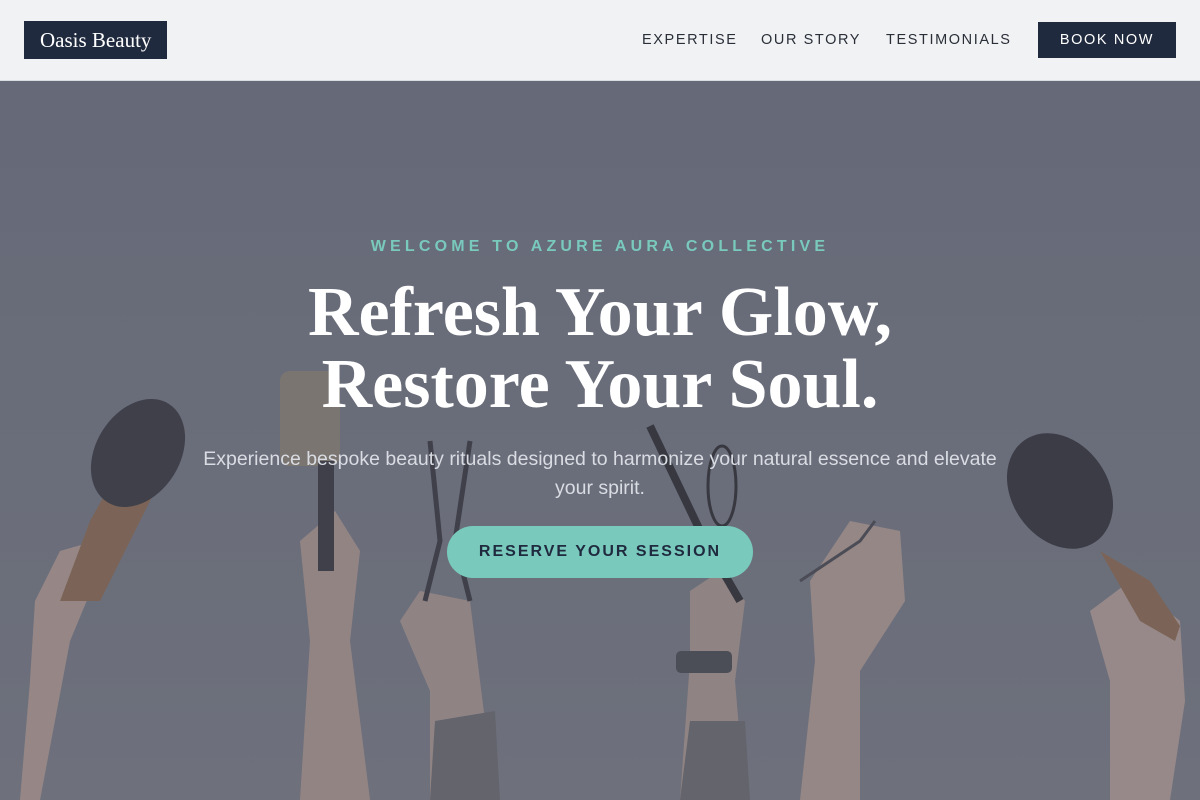  I want to click on nav-link-testimonials: TESTIMONIALS, so click(949, 40).